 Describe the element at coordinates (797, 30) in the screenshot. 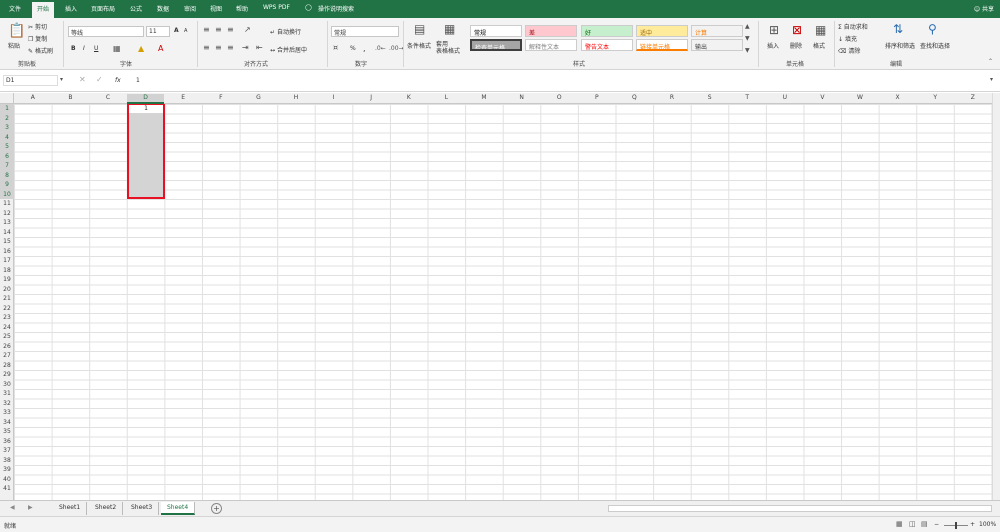

I see `delete-cells-icon: ⊠` at that location.